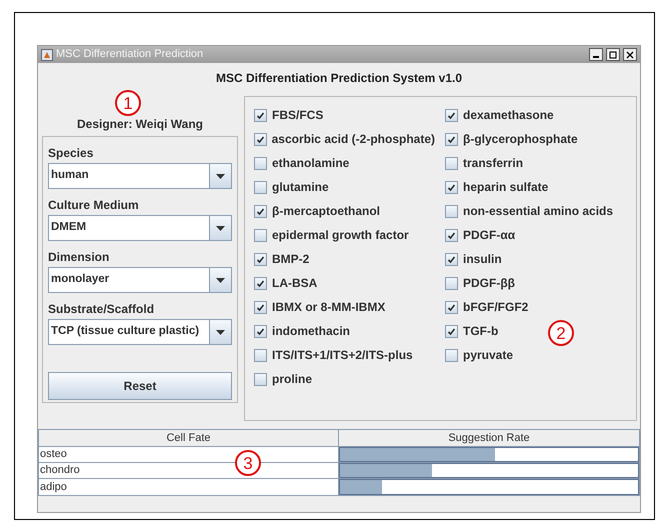 Image resolution: width=658 pixels, height=524 pixels. Describe the element at coordinates (94, 205) in the screenshot. I see `field-label: Culture Medium` at that location.